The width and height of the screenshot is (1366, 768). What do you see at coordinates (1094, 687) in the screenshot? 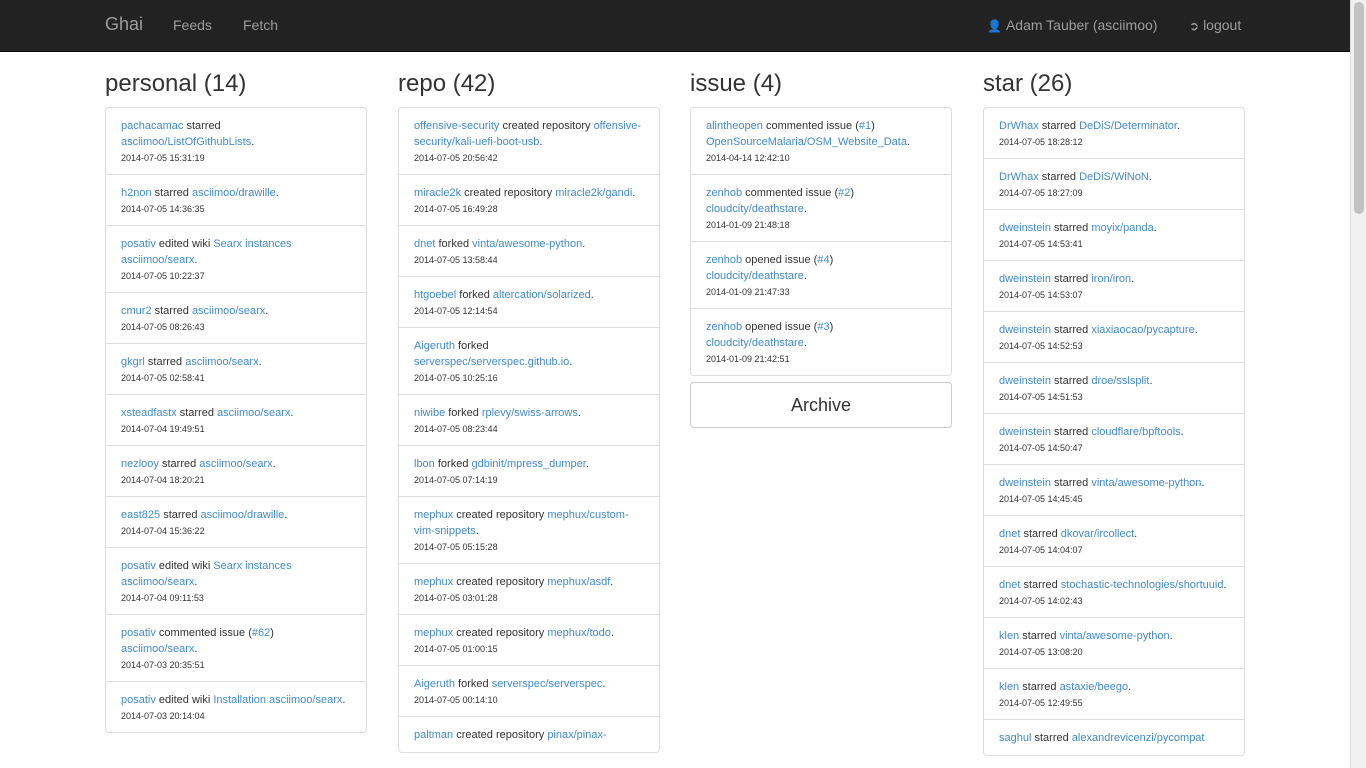
I see `target-link: astaxie/beego` at bounding box center [1094, 687].